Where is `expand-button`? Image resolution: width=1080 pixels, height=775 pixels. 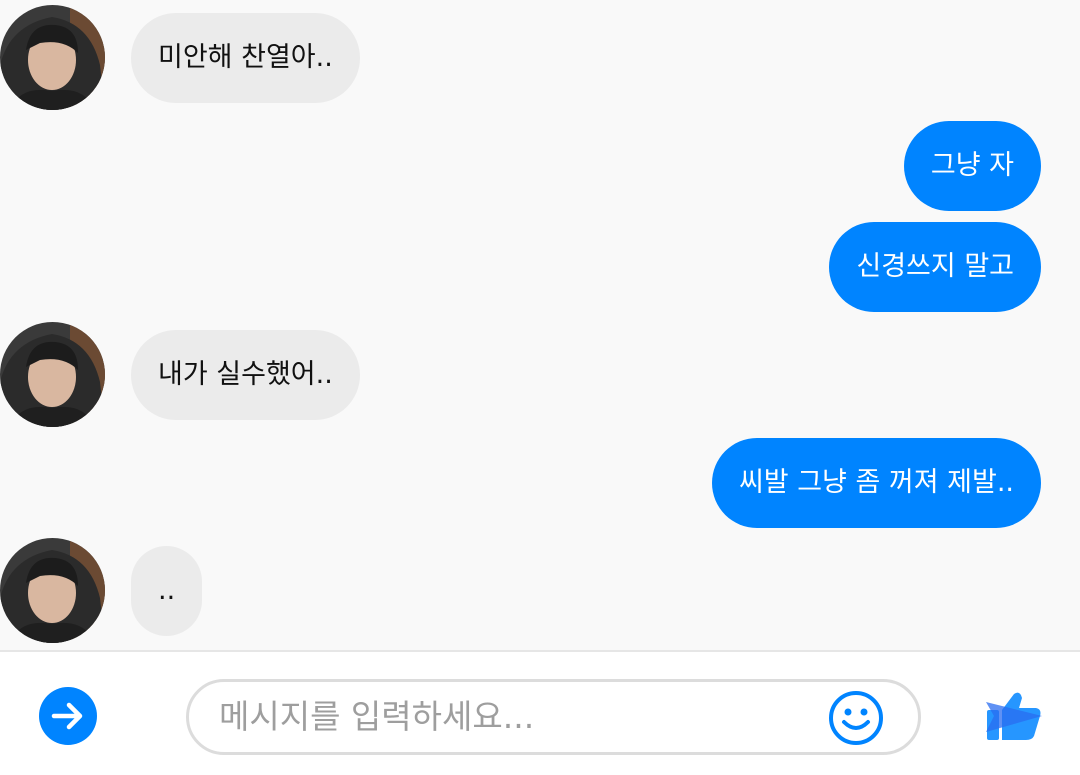
expand-button is located at coordinates (68, 716).